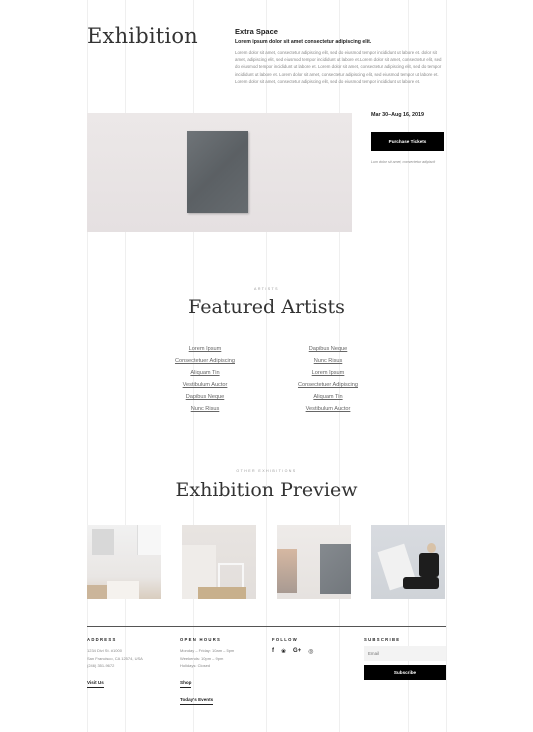  I want to click on footer-divider, so click(266, 626).